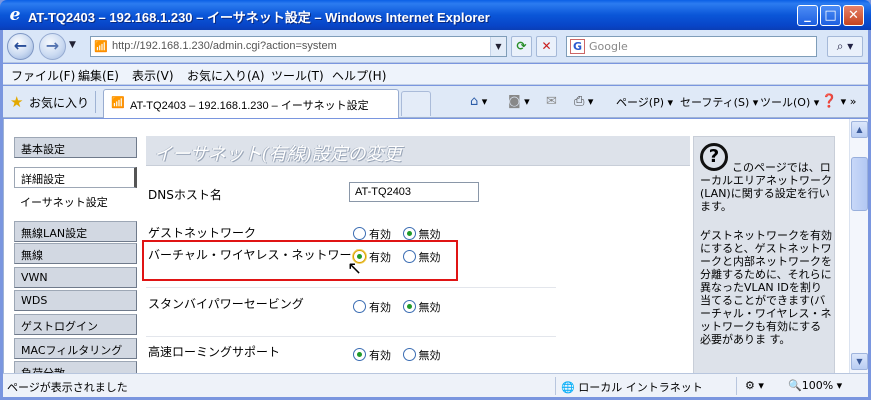 This screenshot has height=400, width=871. What do you see at coordinates (579, 101) in the screenshot?
I see `printer-icon: ⎙` at bounding box center [579, 101].